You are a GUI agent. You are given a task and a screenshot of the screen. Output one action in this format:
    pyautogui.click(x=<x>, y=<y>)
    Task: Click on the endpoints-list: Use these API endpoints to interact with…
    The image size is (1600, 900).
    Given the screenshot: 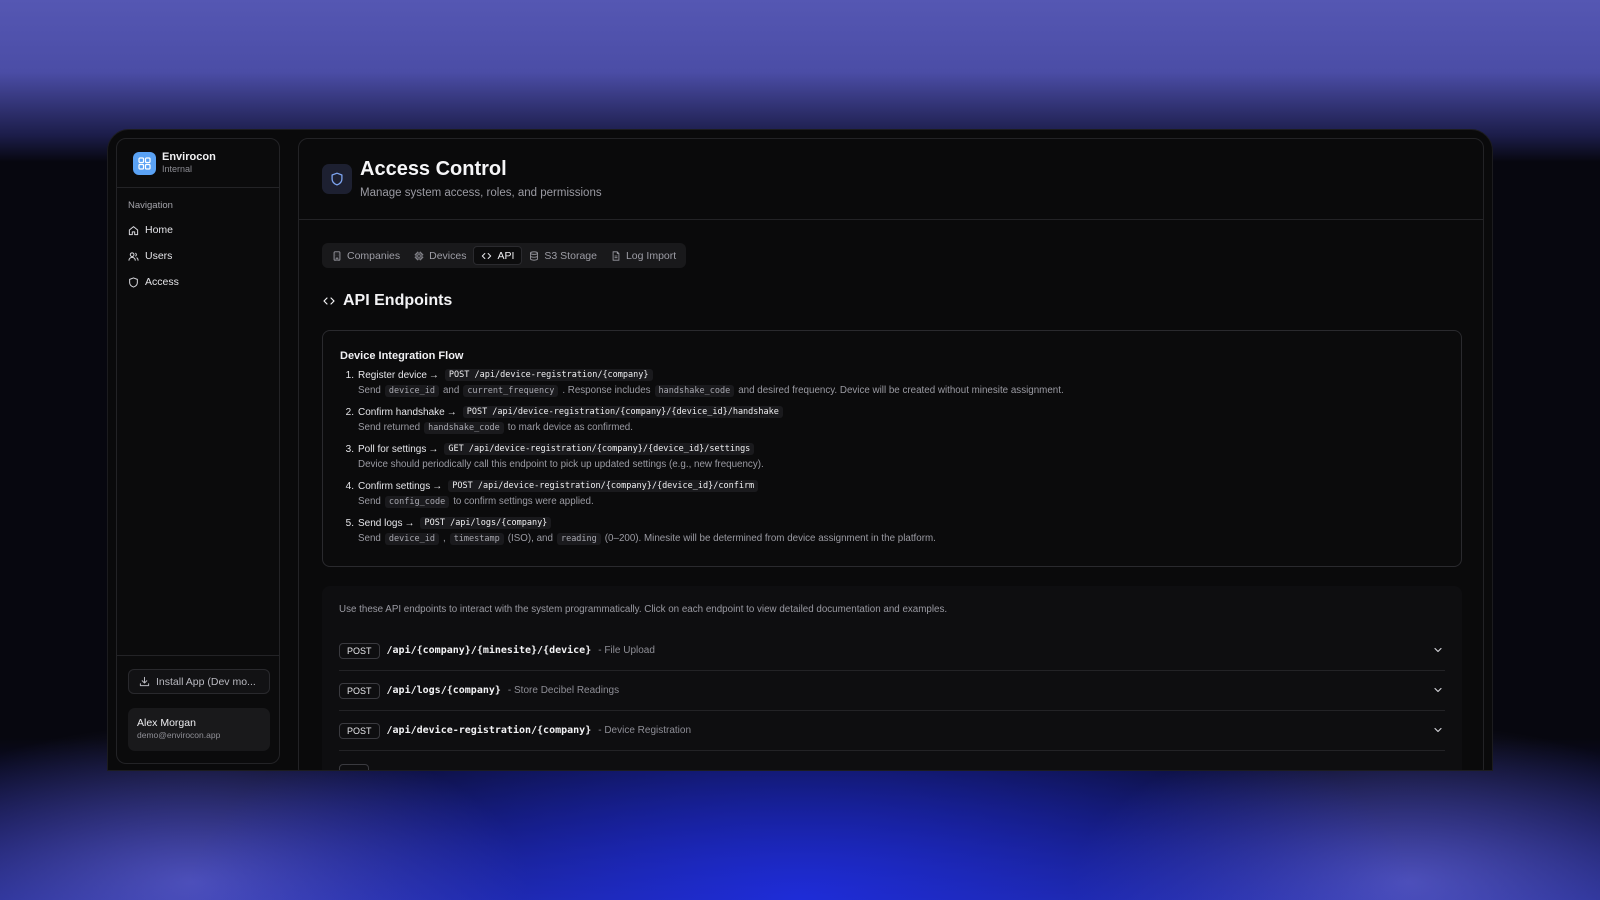 What is the action you would take?
    pyautogui.click(x=892, y=678)
    